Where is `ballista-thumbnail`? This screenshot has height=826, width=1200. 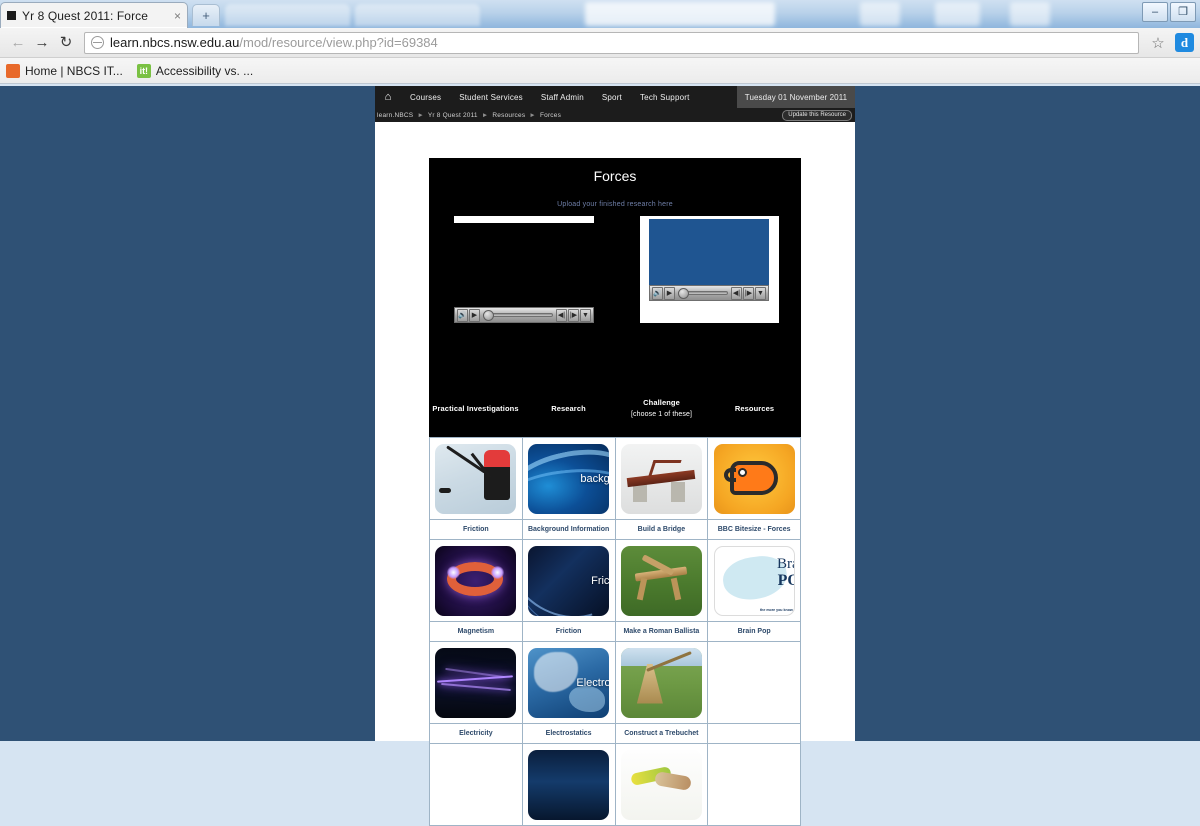 ballista-thumbnail is located at coordinates (661, 580).